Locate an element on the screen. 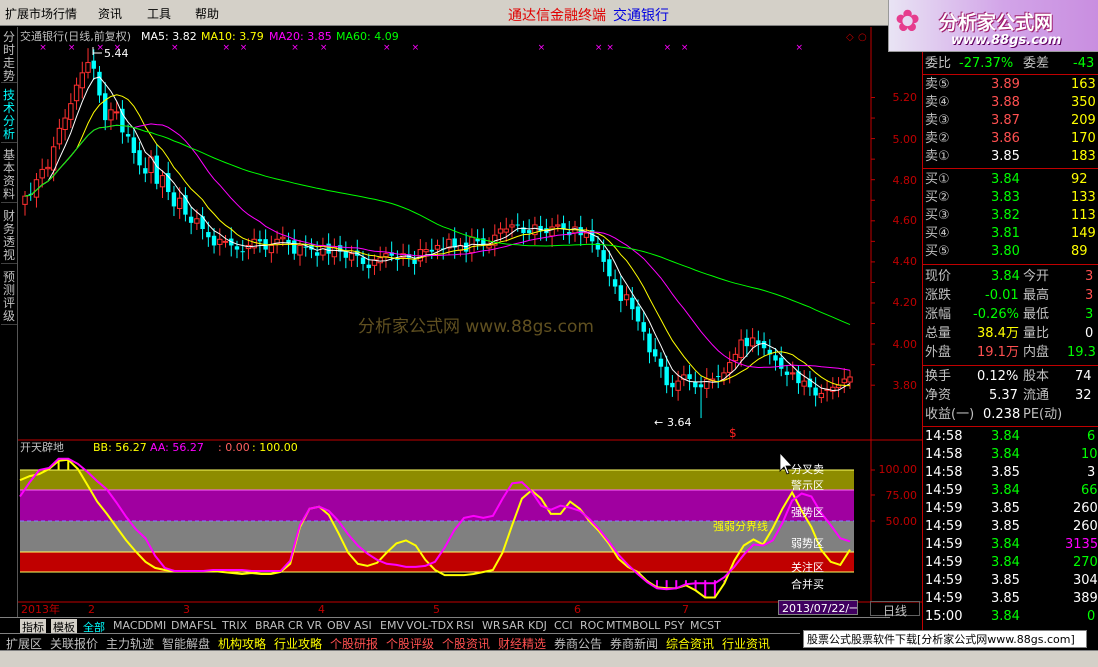 The height and width of the screenshot is (667, 1098). tab-sar: SAR is located at coordinates (513, 625).